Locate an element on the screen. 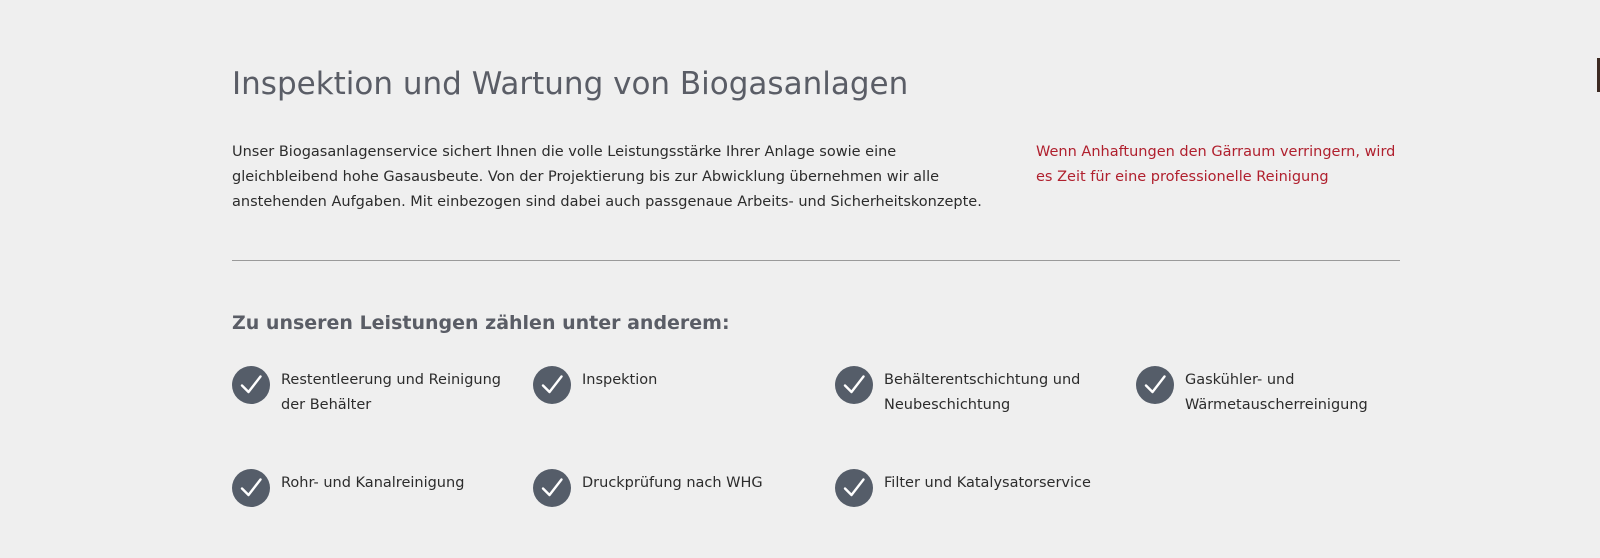  service-label: Inspektion is located at coordinates (620, 380).